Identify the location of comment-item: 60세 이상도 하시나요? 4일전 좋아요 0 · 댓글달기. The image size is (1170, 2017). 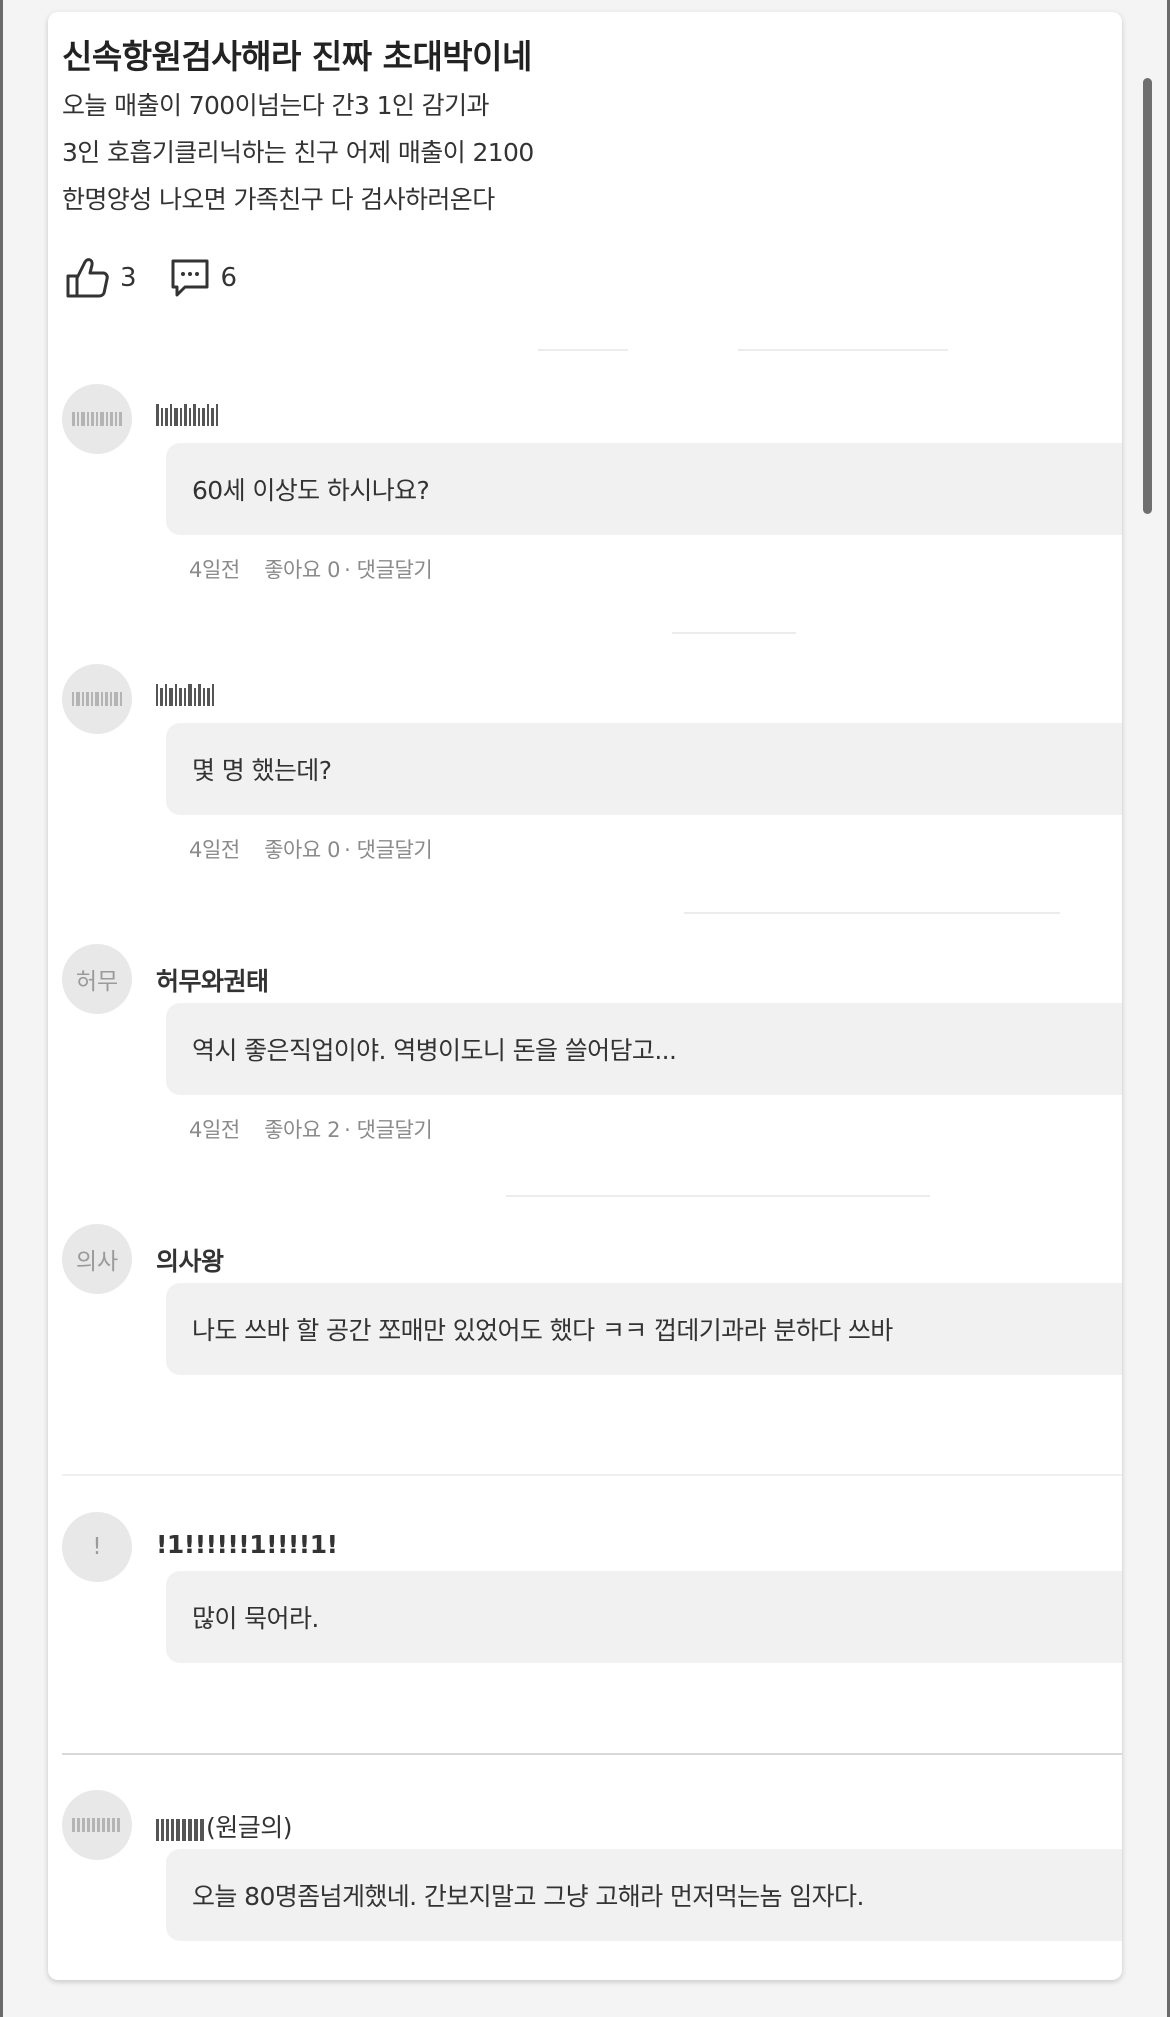
(592, 484).